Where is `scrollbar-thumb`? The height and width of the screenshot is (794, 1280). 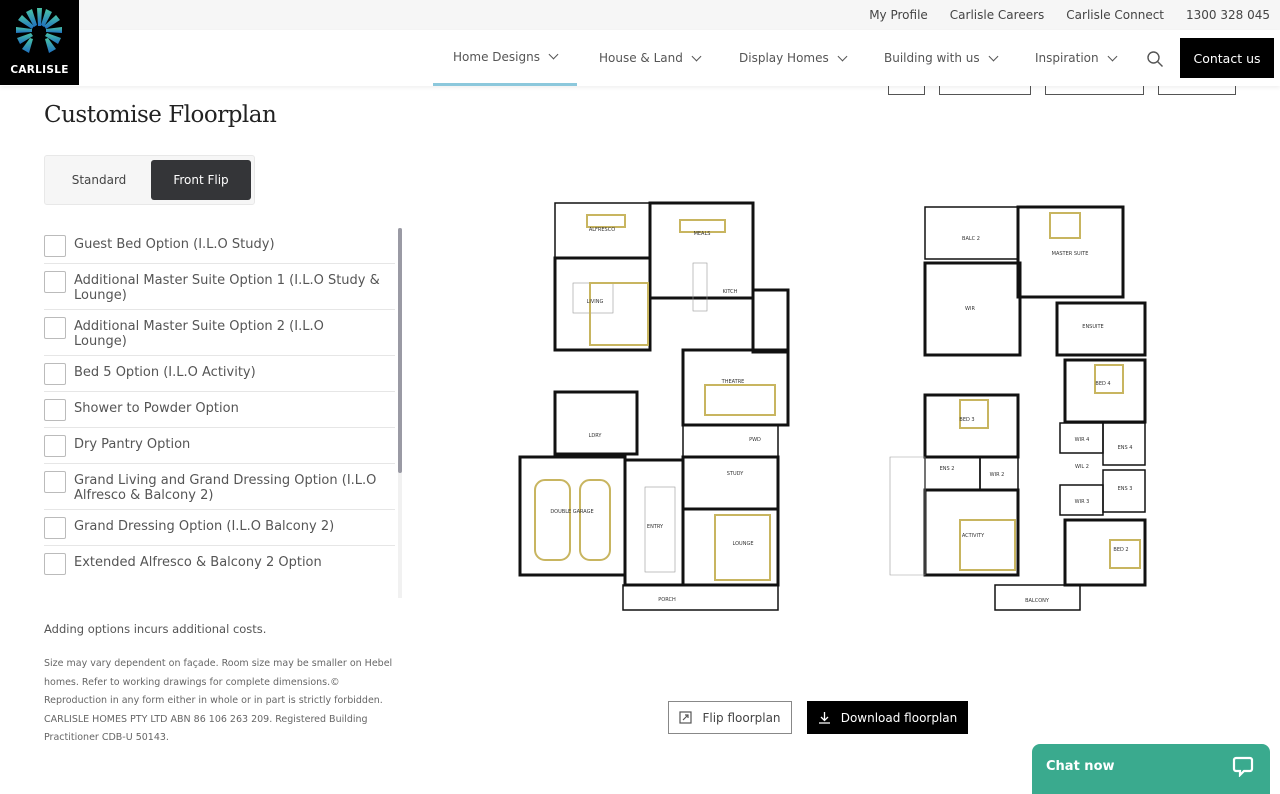 scrollbar-thumb is located at coordinates (400, 350).